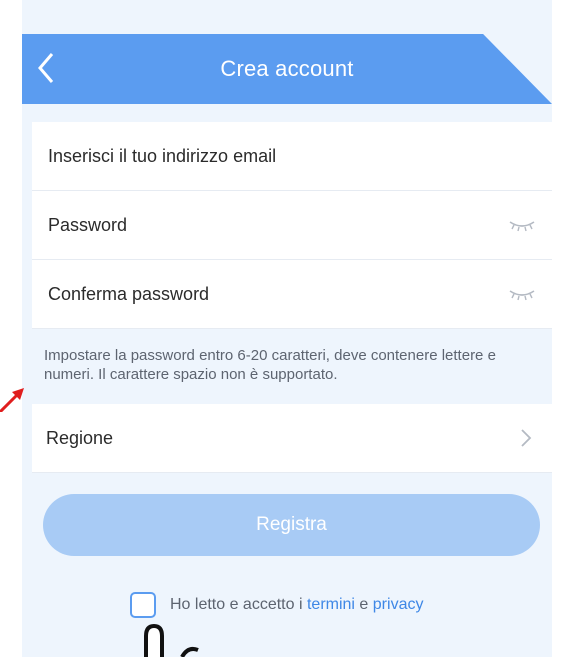 The width and height of the screenshot is (562, 657). What do you see at coordinates (232, 604) in the screenshot?
I see `agreement-text: Ho letto e accetto` at bounding box center [232, 604].